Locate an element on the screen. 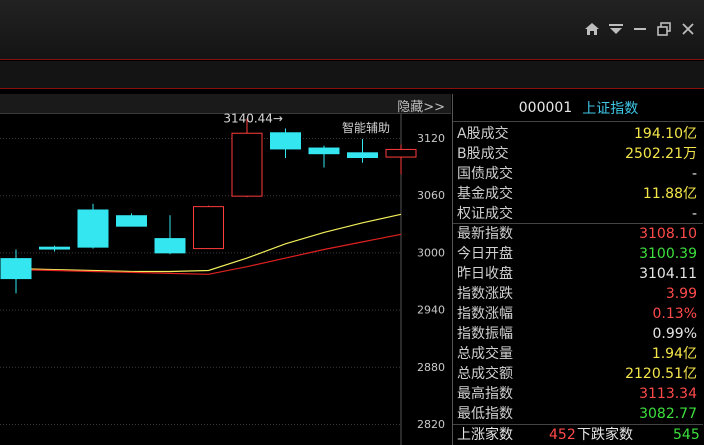 The width and height of the screenshot is (704, 445). assist-label: 智能辅助 is located at coordinates (366, 127).